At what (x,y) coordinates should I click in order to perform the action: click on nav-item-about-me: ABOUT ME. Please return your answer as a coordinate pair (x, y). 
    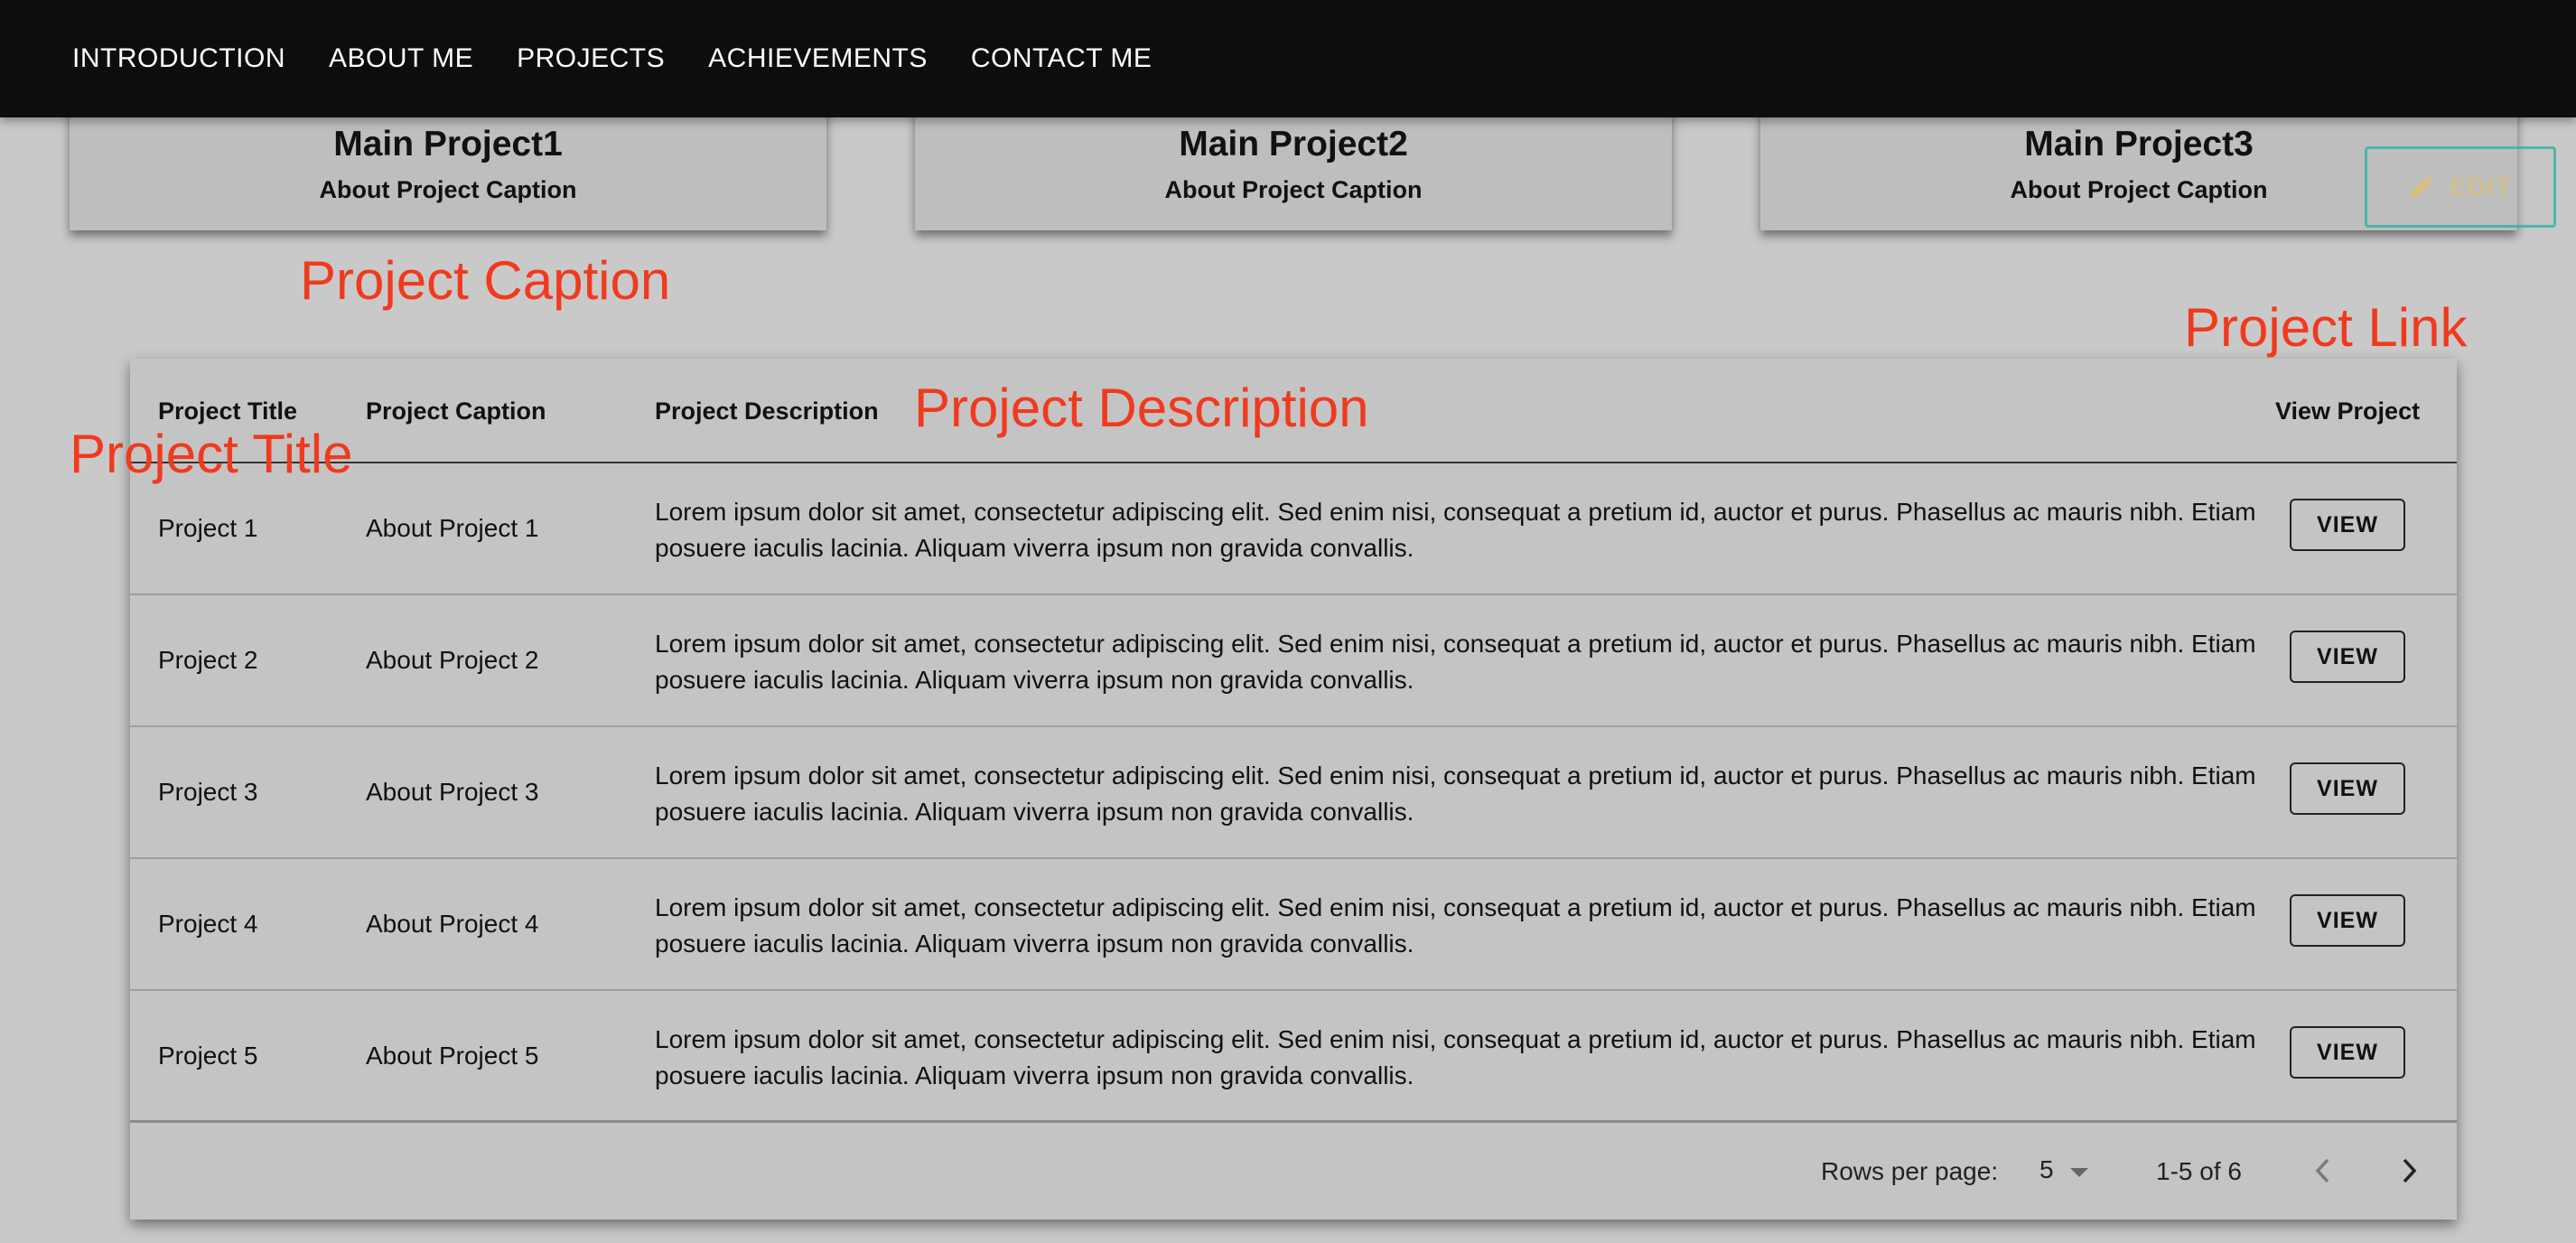
    Looking at the image, I should click on (401, 58).